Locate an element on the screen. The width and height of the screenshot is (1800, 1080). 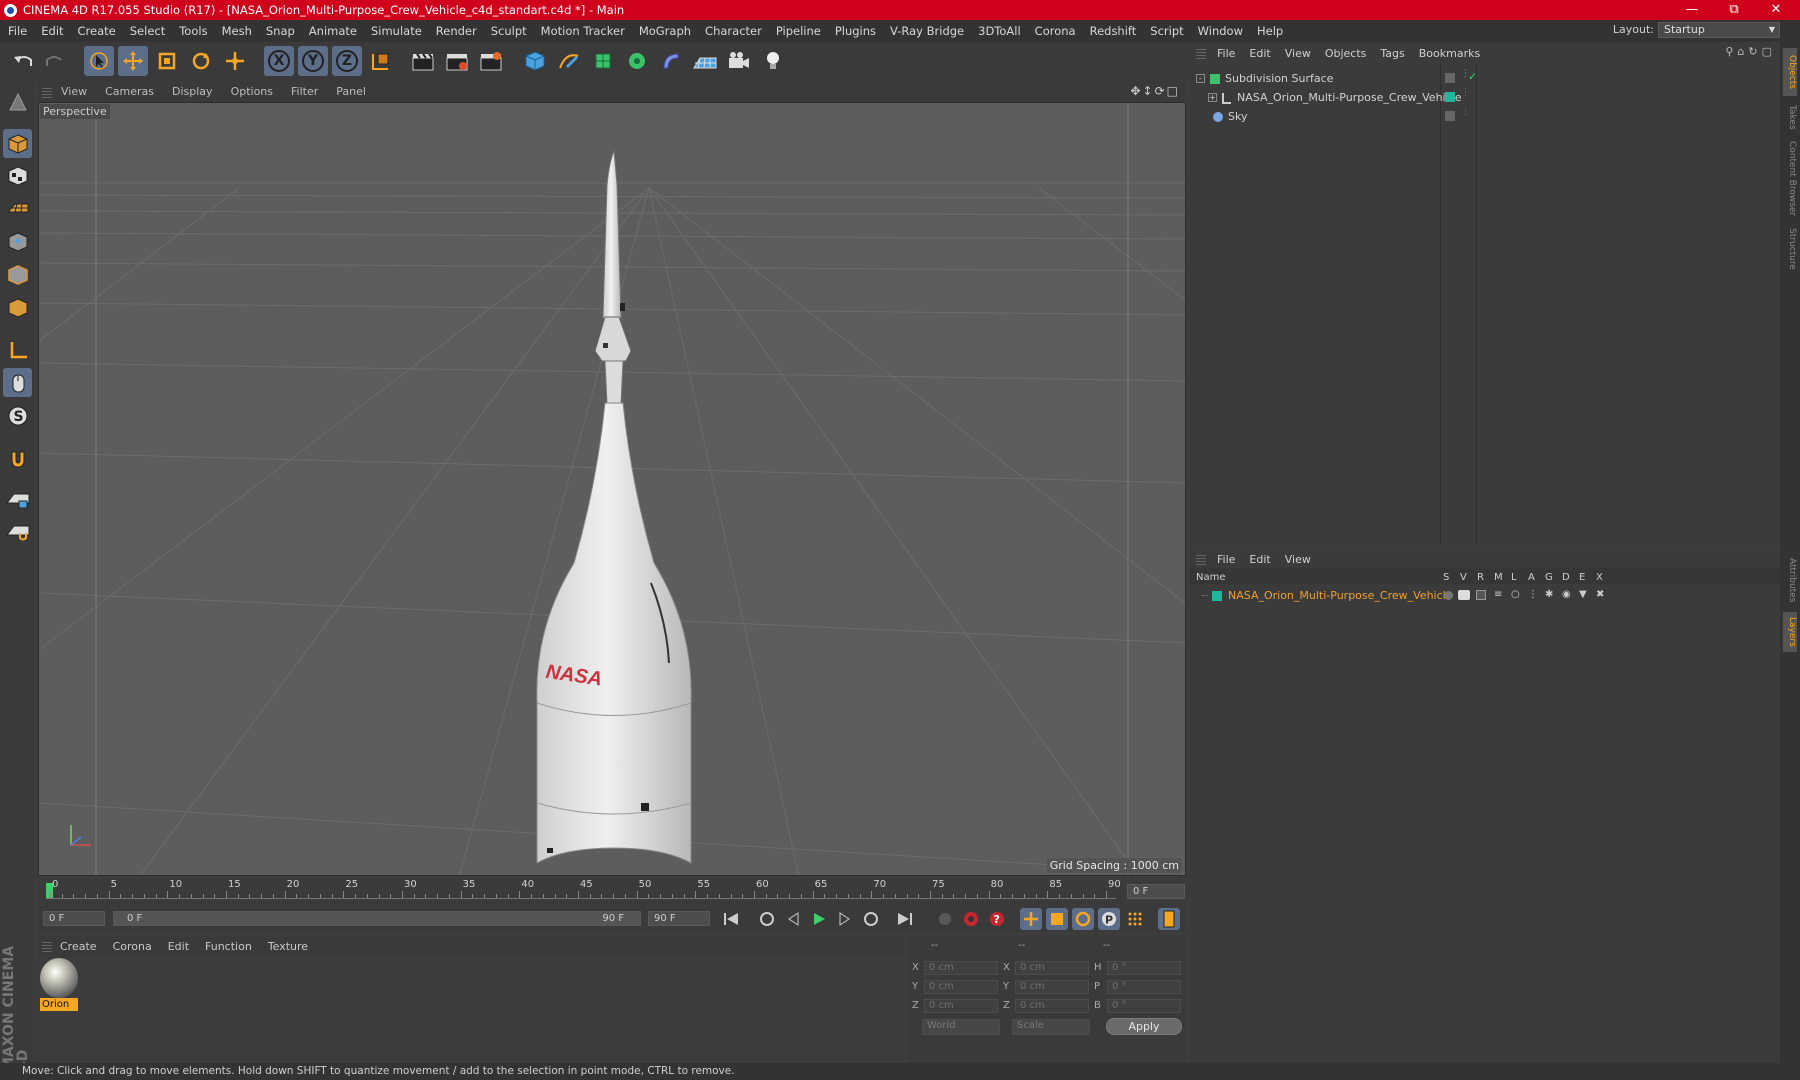
menu-edit: Edit is located at coordinates (52, 31).